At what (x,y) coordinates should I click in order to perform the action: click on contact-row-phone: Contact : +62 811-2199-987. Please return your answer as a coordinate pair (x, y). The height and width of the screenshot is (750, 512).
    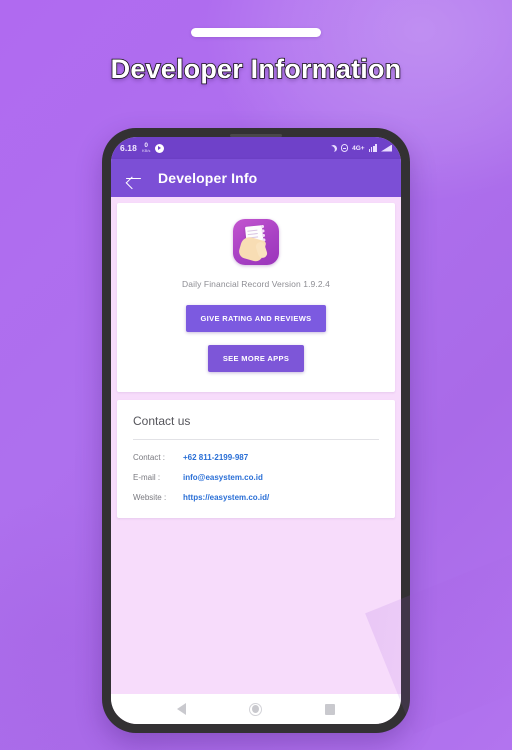
    Looking at the image, I should click on (256, 457).